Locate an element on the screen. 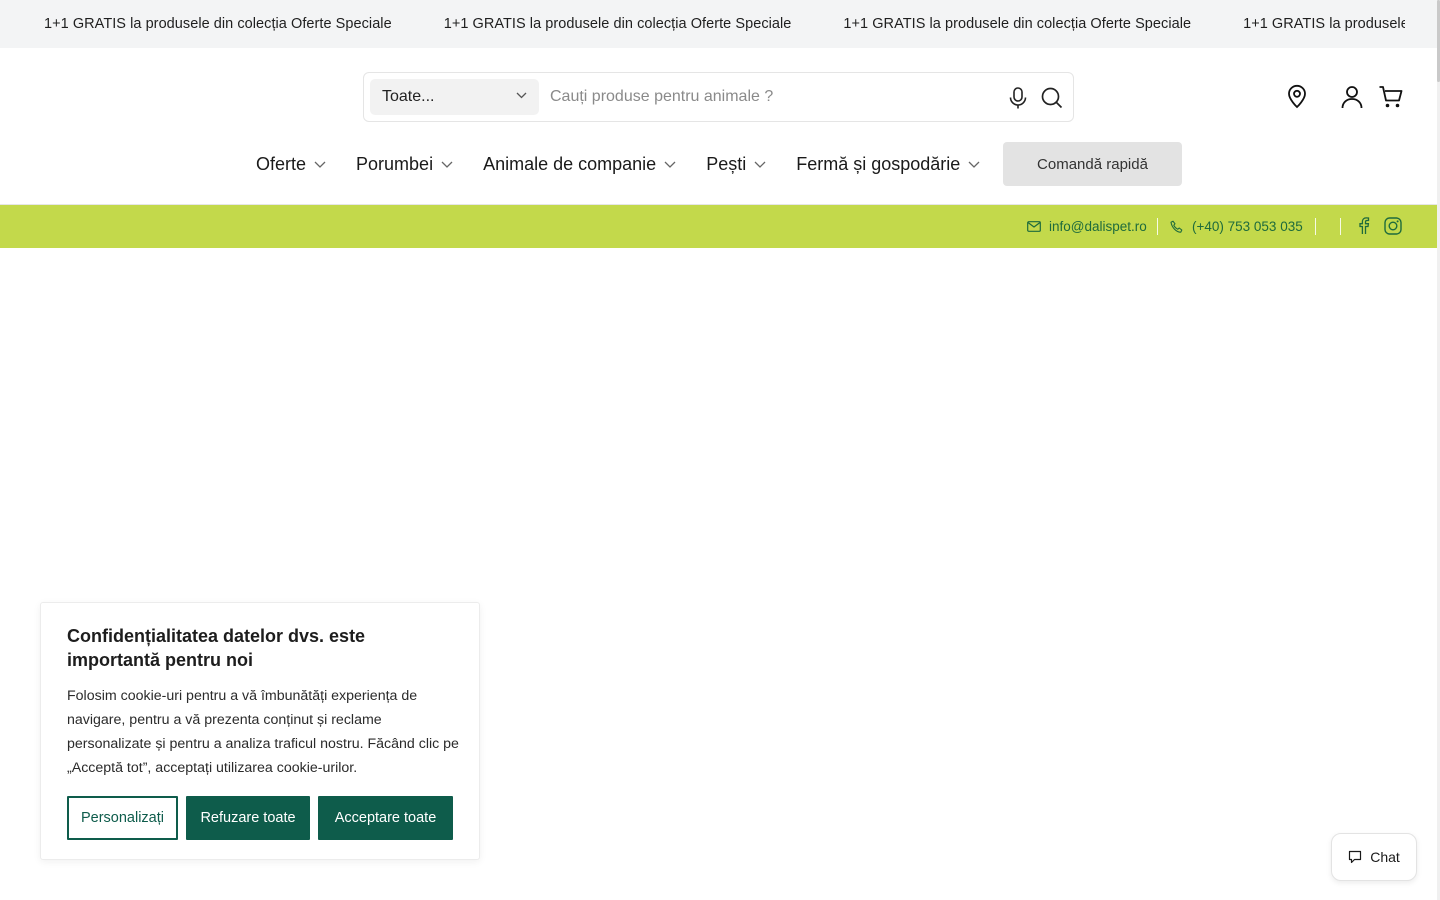 This screenshot has height=900, width=1440. chat-label: Chat is located at coordinates (1385, 857).